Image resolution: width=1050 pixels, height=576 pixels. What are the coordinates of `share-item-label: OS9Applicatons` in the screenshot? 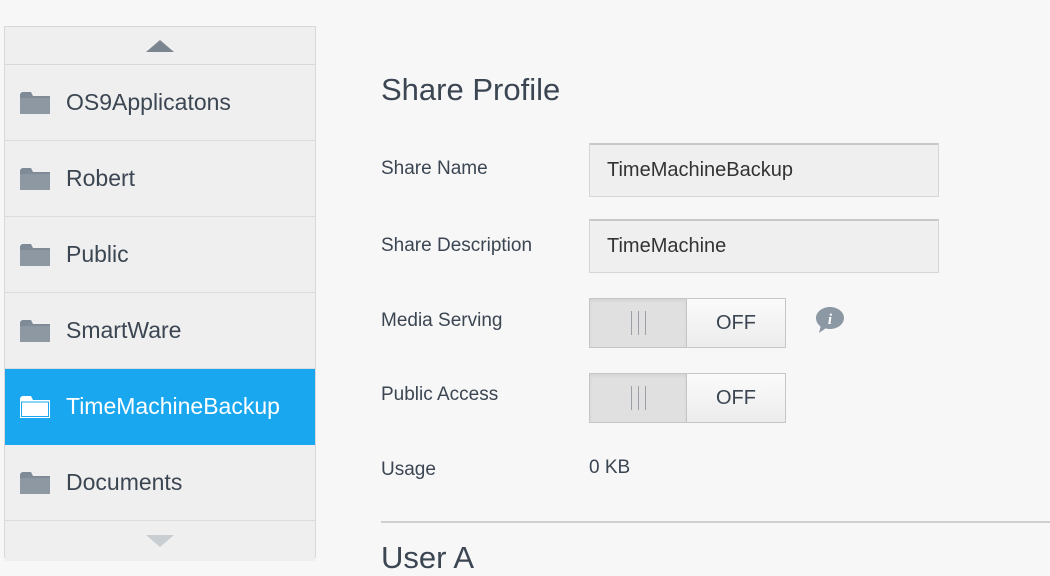 It's located at (148, 102).